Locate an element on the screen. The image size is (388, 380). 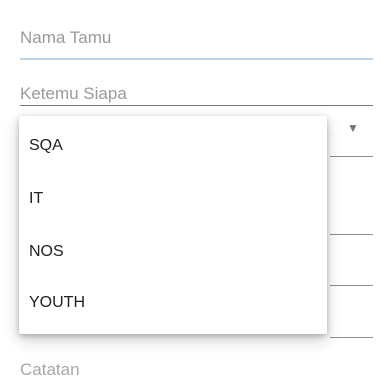
nama-tamu-field: Nama Tamu is located at coordinates (196, 42).